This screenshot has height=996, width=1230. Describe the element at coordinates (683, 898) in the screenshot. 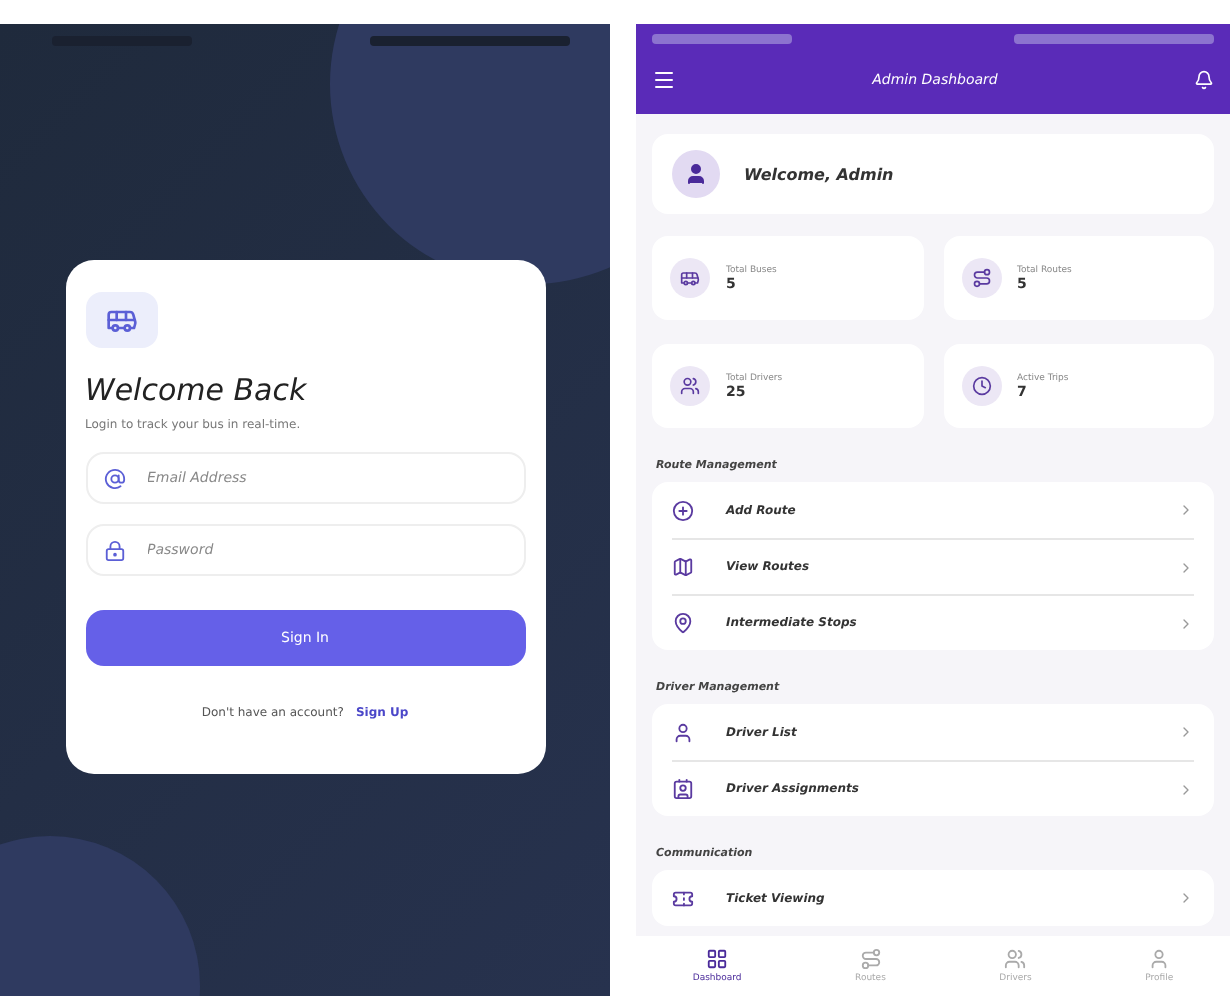

I see `ticket-icon` at that location.